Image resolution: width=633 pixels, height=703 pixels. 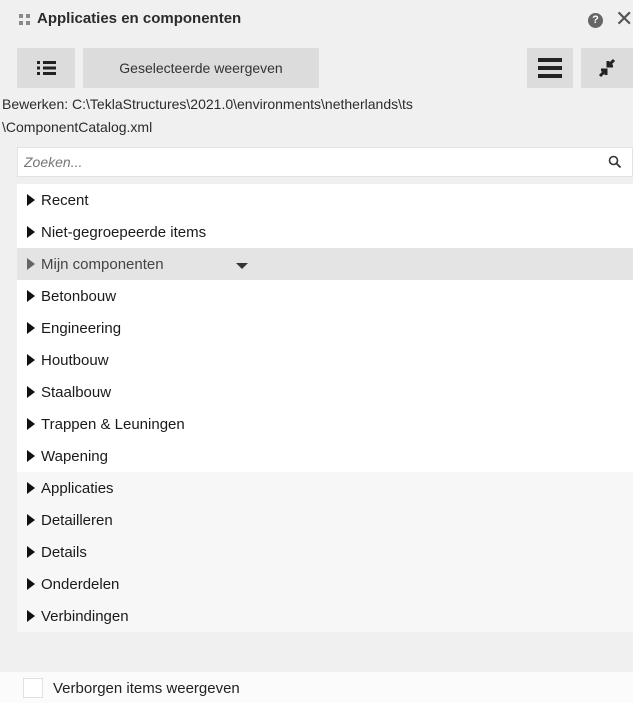 I want to click on show-hidden-label: Verborgen items weergeven, so click(x=146, y=688).